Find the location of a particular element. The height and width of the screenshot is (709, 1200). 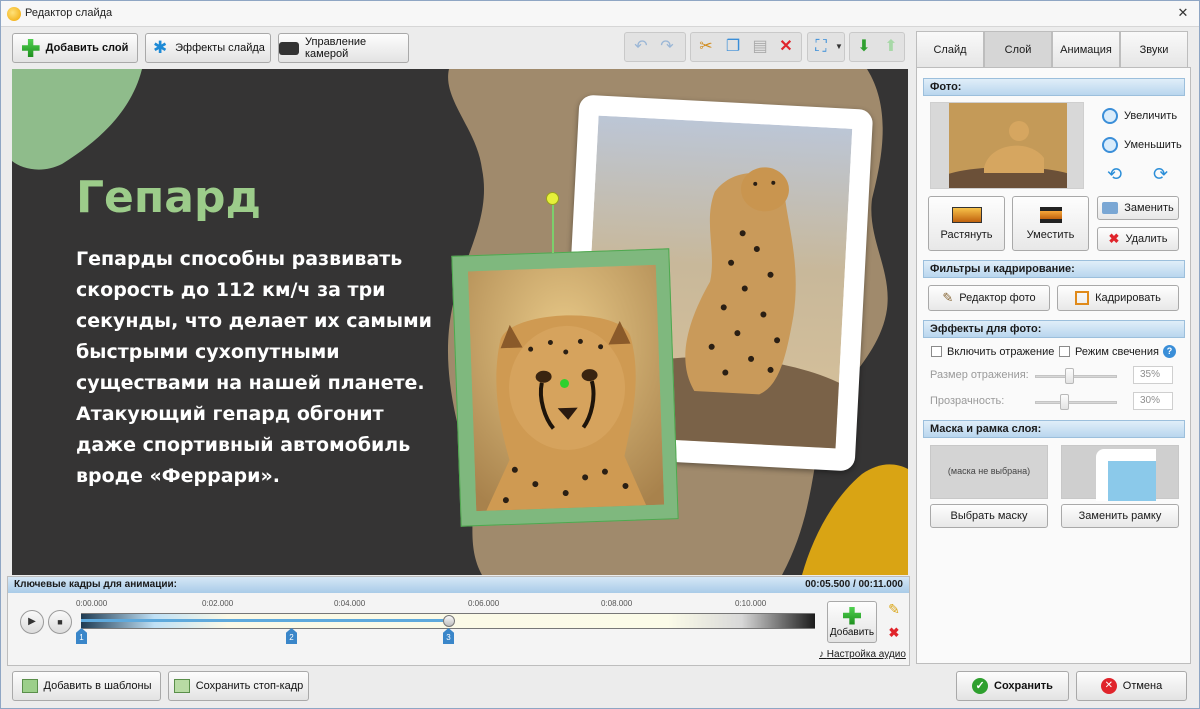

mask-placeholder: (маска не выбрана) is located at coordinates (989, 471).